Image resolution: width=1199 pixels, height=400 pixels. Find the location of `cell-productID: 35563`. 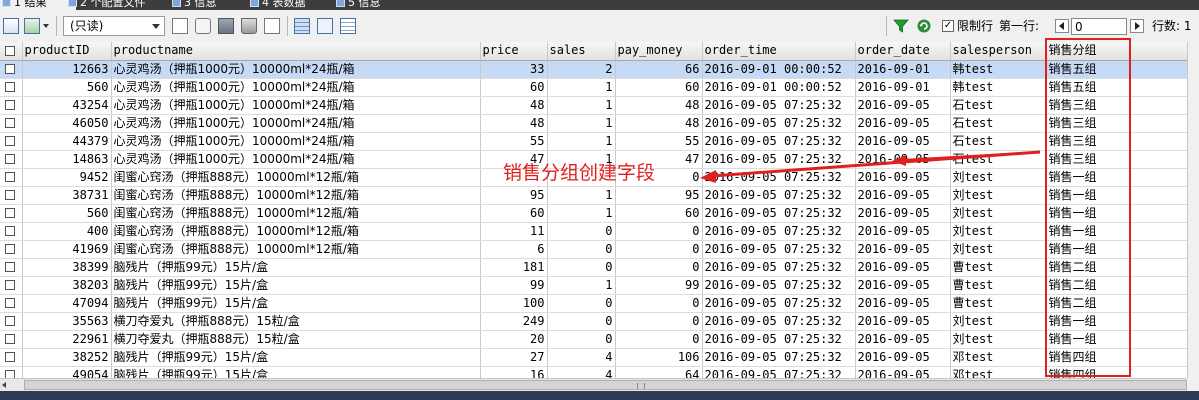

cell-productID: 35563 is located at coordinates (67, 321).